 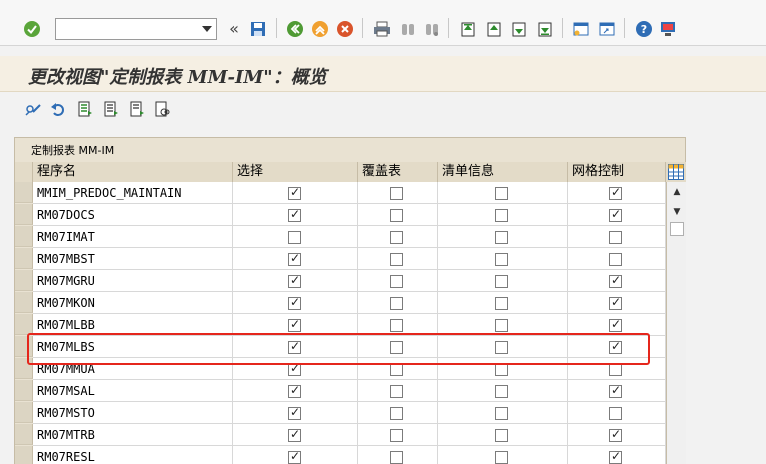 What do you see at coordinates (408, 29) in the screenshot?
I see `find-icon` at bounding box center [408, 29].